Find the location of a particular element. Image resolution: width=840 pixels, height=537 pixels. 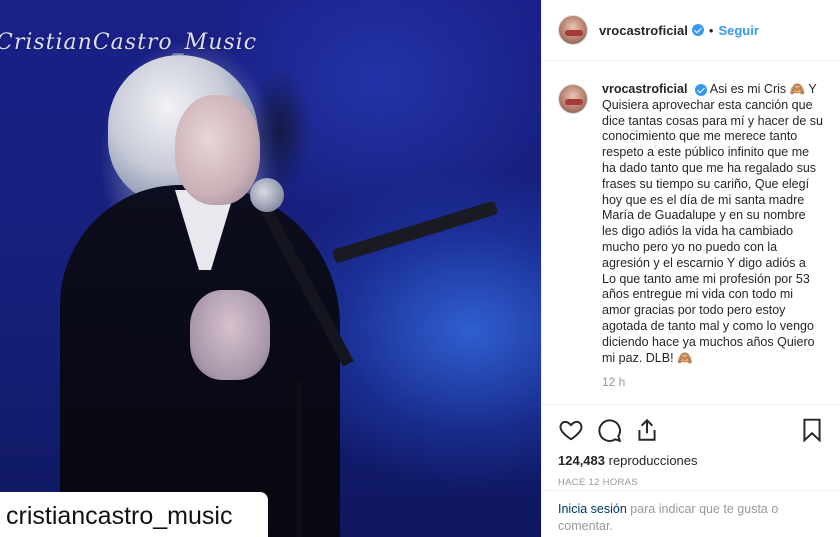

actions-section: 124,483 reproducciones HACE 12 HORAS is located at coordinates (691, 446).